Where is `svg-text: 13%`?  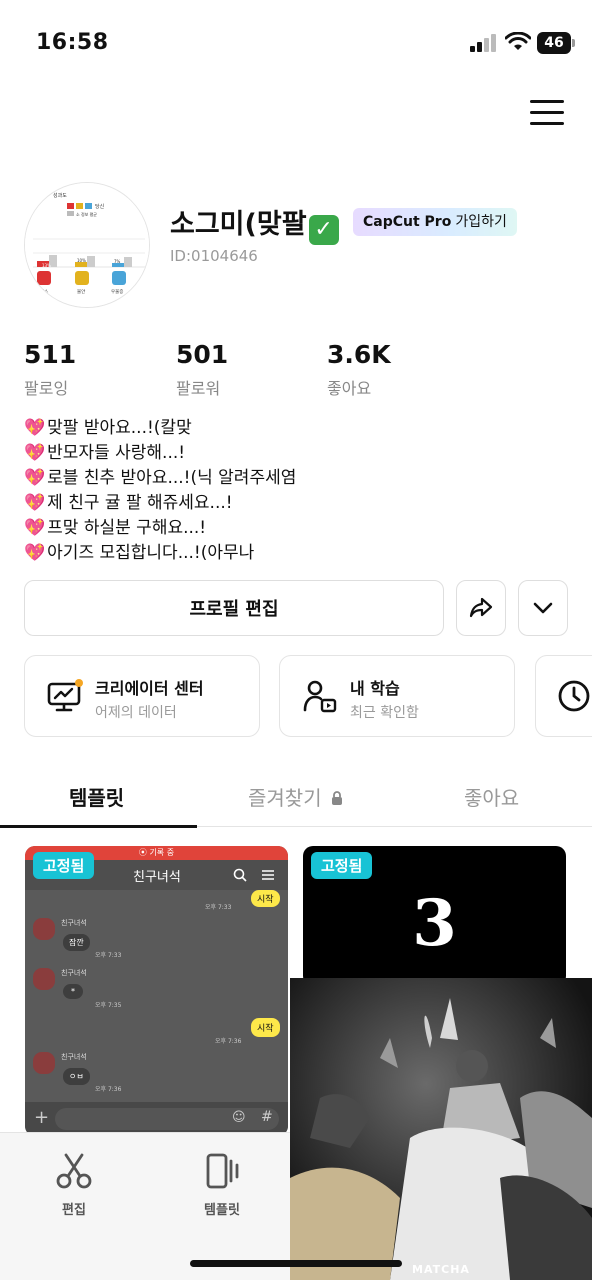
svg-text: 13% is located at coordinates (46, 265).